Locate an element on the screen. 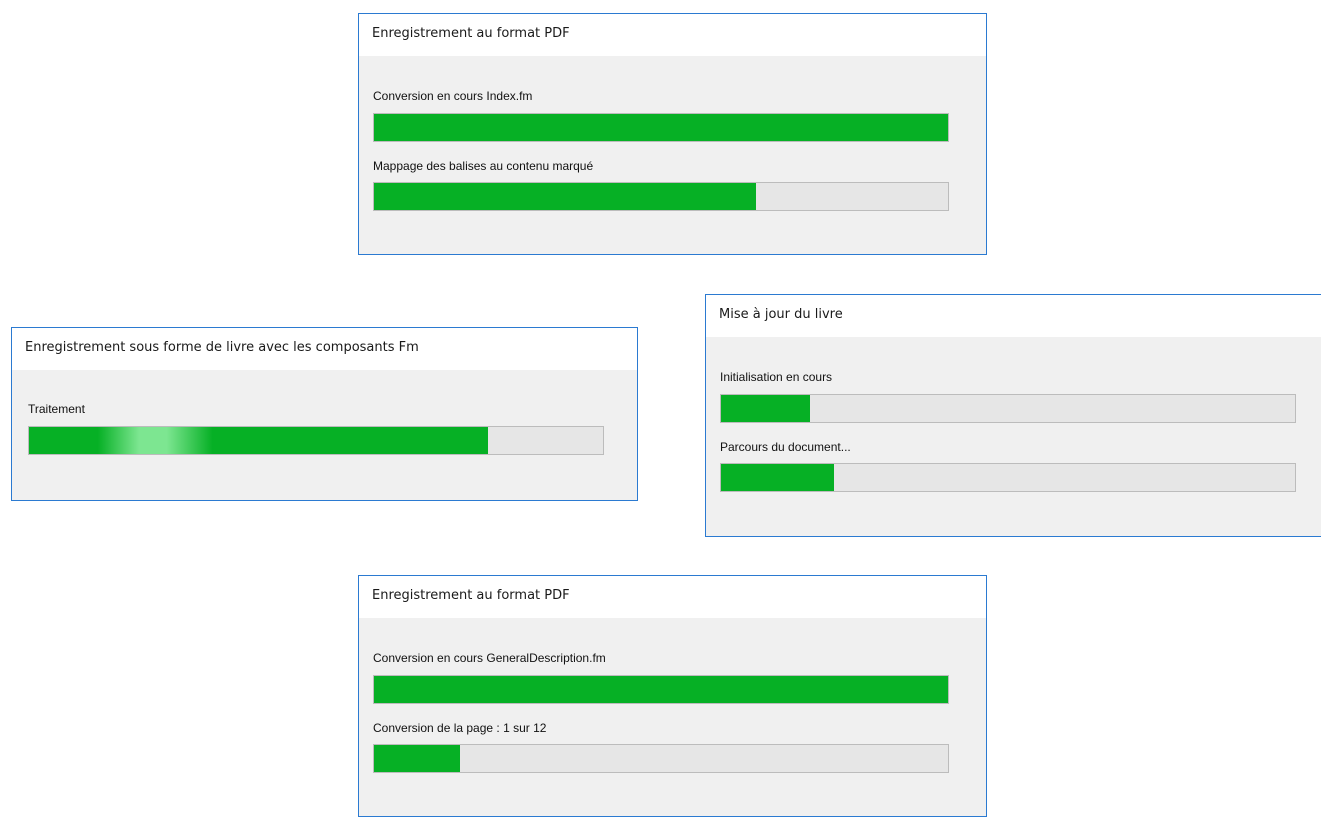 This screenshot has width=1321, height=817. progress-bar-tag-mapping is located at coordinates (661, 196).